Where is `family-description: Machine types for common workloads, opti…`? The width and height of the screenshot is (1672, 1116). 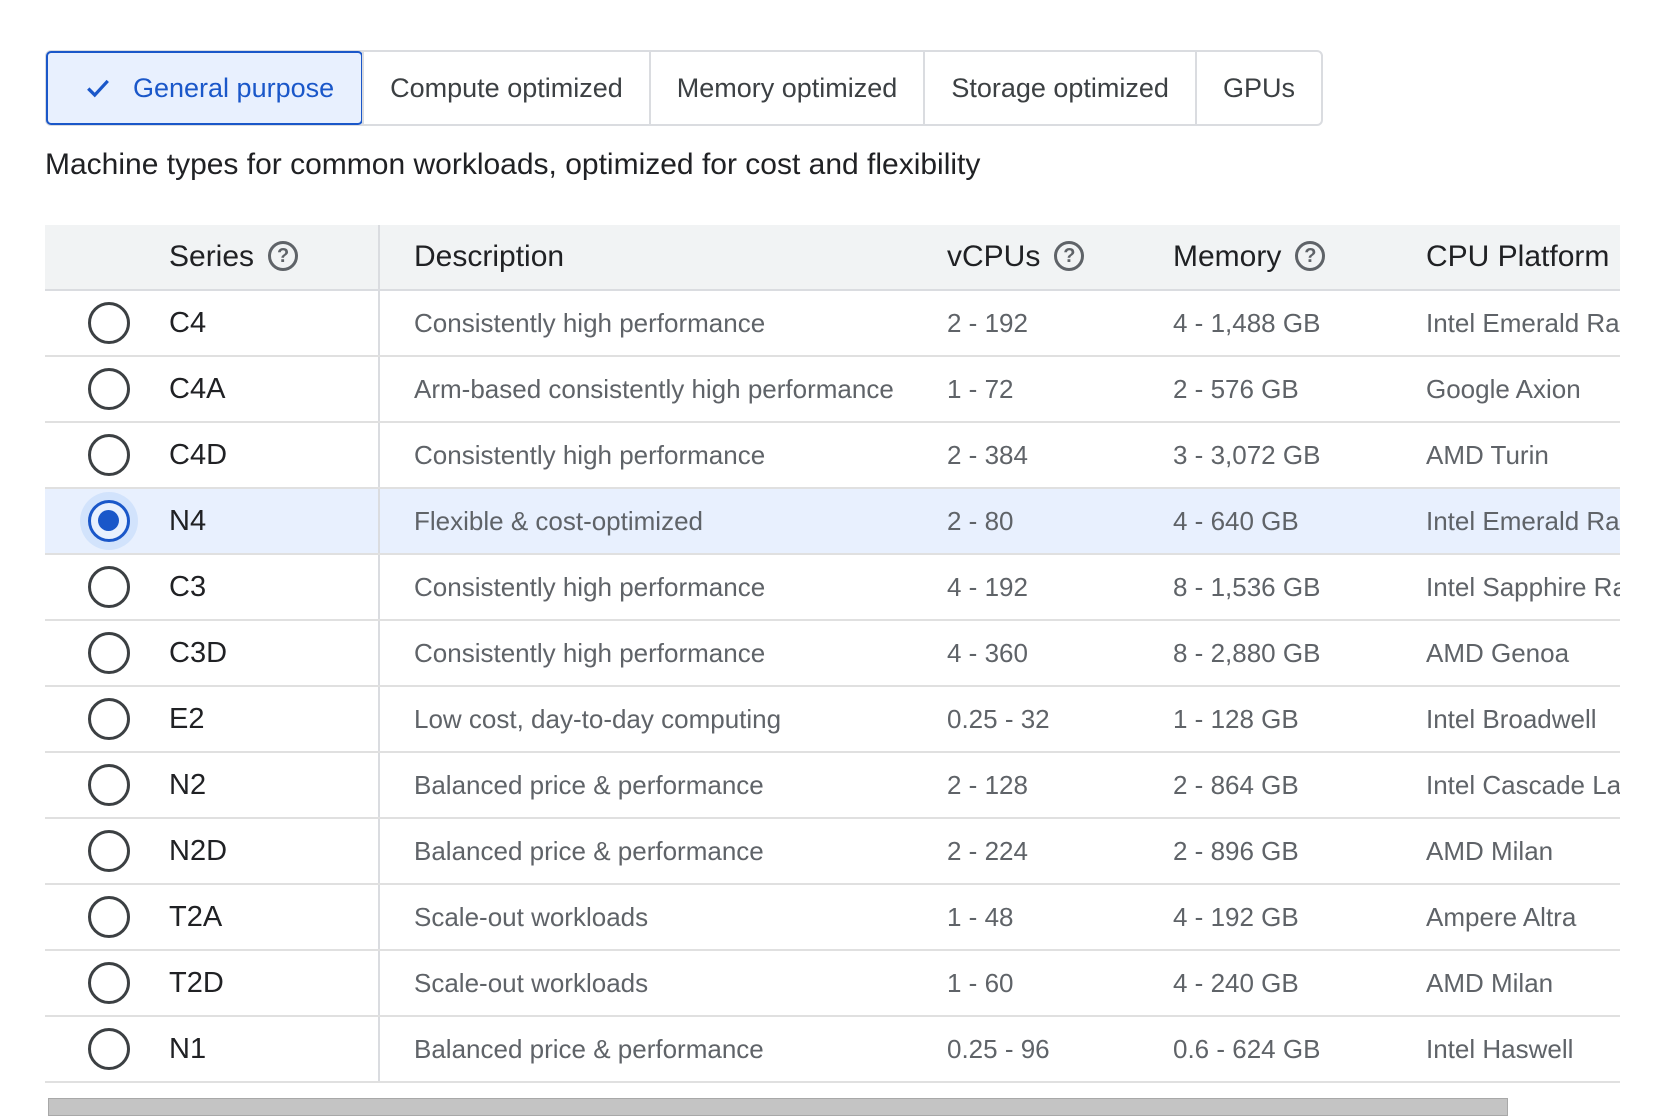 family-description: Machine types for common workloads, opti… is located at coordinates (513, 164).